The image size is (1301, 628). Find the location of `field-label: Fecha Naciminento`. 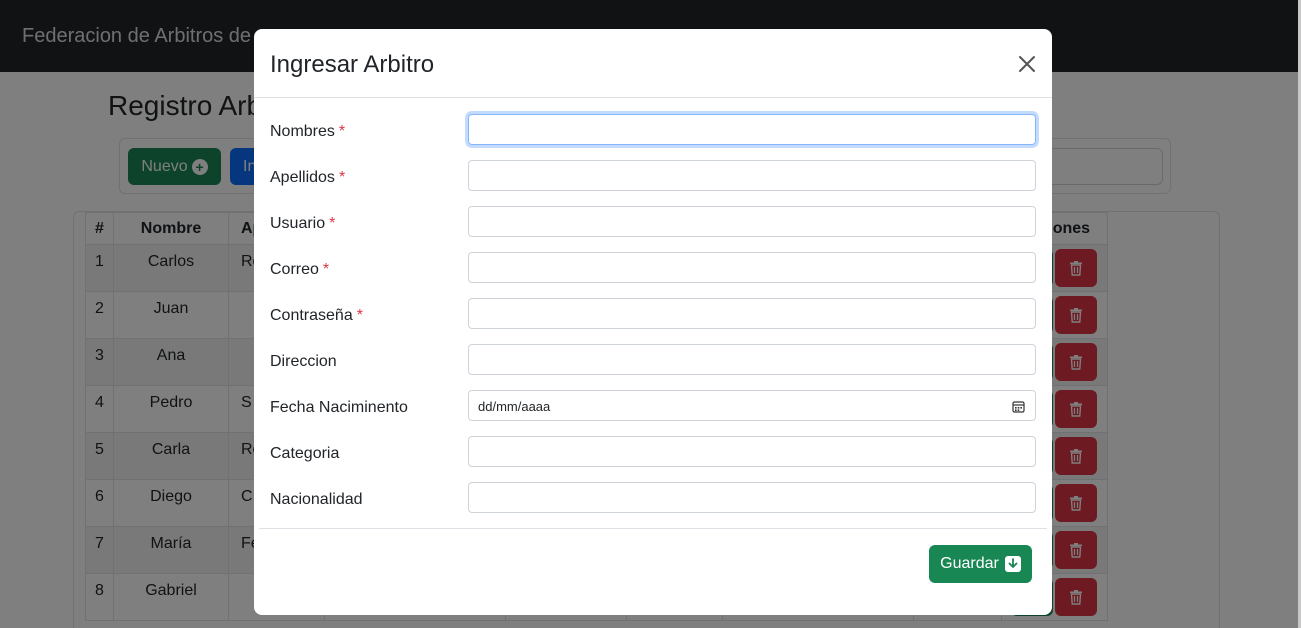

field-label: Fecha Naciminento is located at coordinates (339, 407).